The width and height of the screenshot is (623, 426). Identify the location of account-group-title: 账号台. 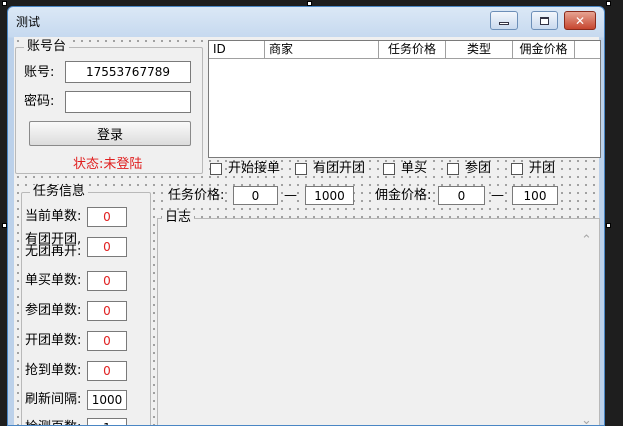
(47, 47).